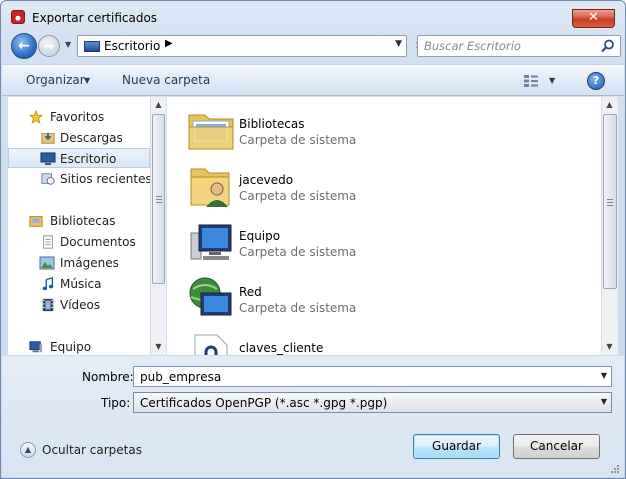 This screenshot has width=626, height=479. What do you see at coordinates (272, 124) in the screenshot?
I see `file-name: Bibliotecas` at bounding box center [272, 124].